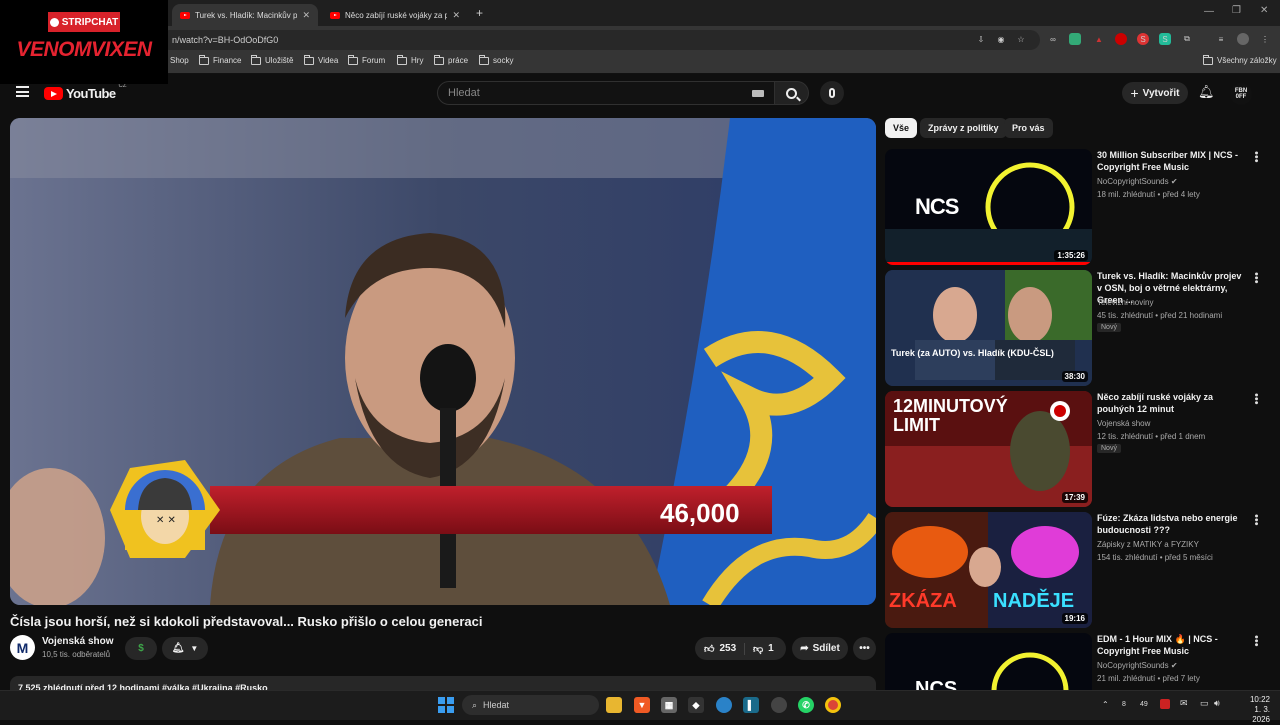 This screenshot has height=725, width=1280. Describe the element at coordinates (1206, 92) in the screenshot. I see `notifications-bell-icon: 🔔︎` at that location.